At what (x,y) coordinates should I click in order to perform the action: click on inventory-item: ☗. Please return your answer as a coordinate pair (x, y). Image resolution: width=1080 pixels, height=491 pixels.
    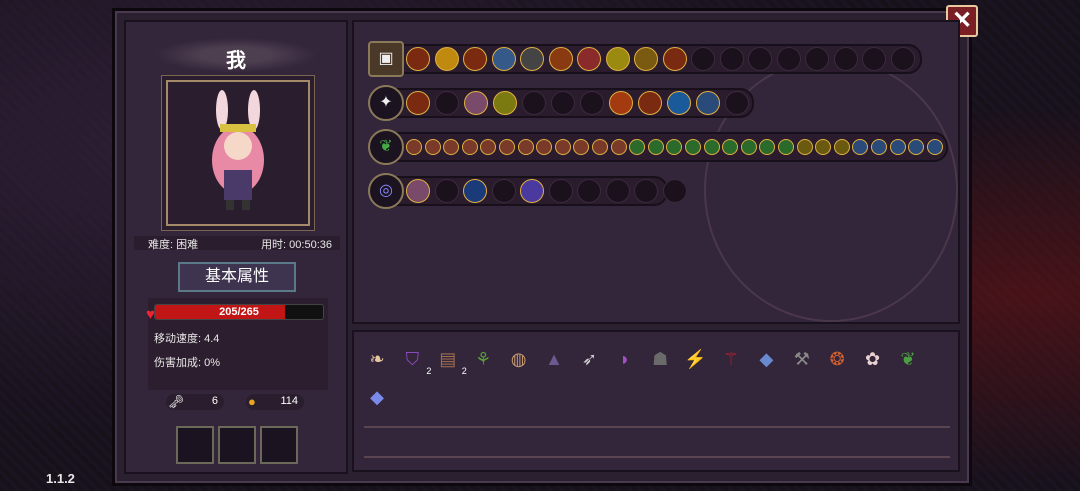
    Looking at the image, I should click on (660, 359).